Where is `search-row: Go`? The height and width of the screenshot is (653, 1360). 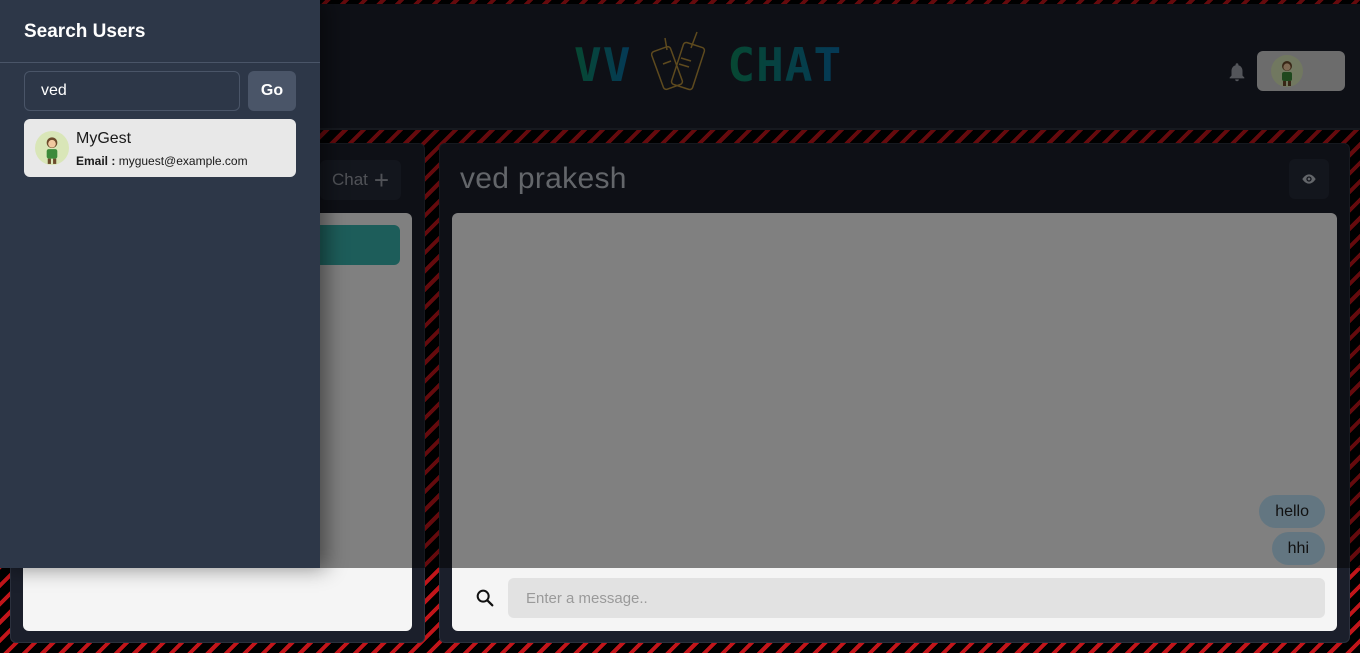 search-row: Go is located at coordinates (160, 91).